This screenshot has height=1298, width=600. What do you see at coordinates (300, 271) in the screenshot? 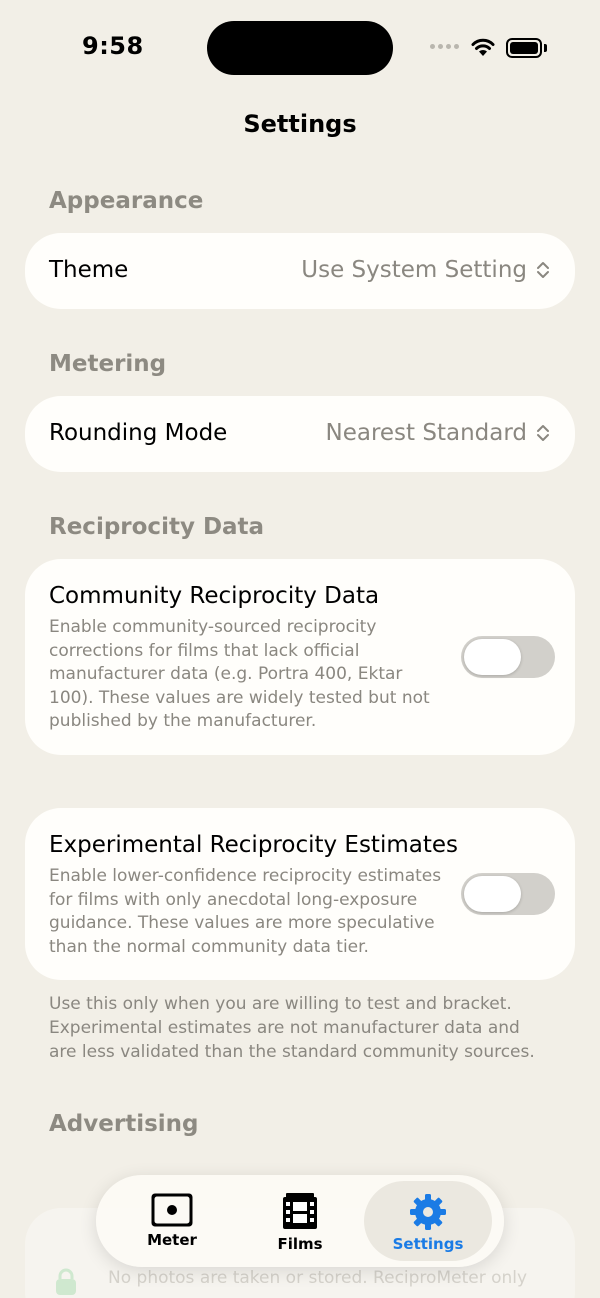
I see `theme-row: Theme Use System Setting` at bounding box center [300, 271].